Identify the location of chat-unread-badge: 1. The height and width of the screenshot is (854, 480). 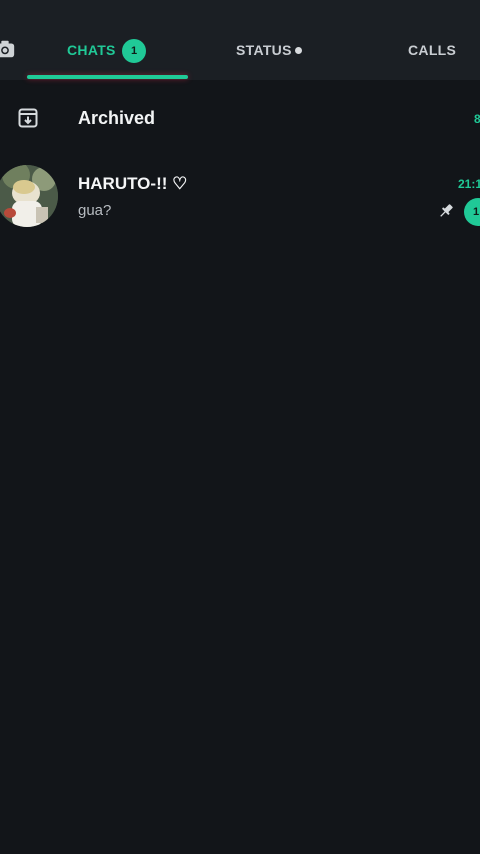
(472, 212).